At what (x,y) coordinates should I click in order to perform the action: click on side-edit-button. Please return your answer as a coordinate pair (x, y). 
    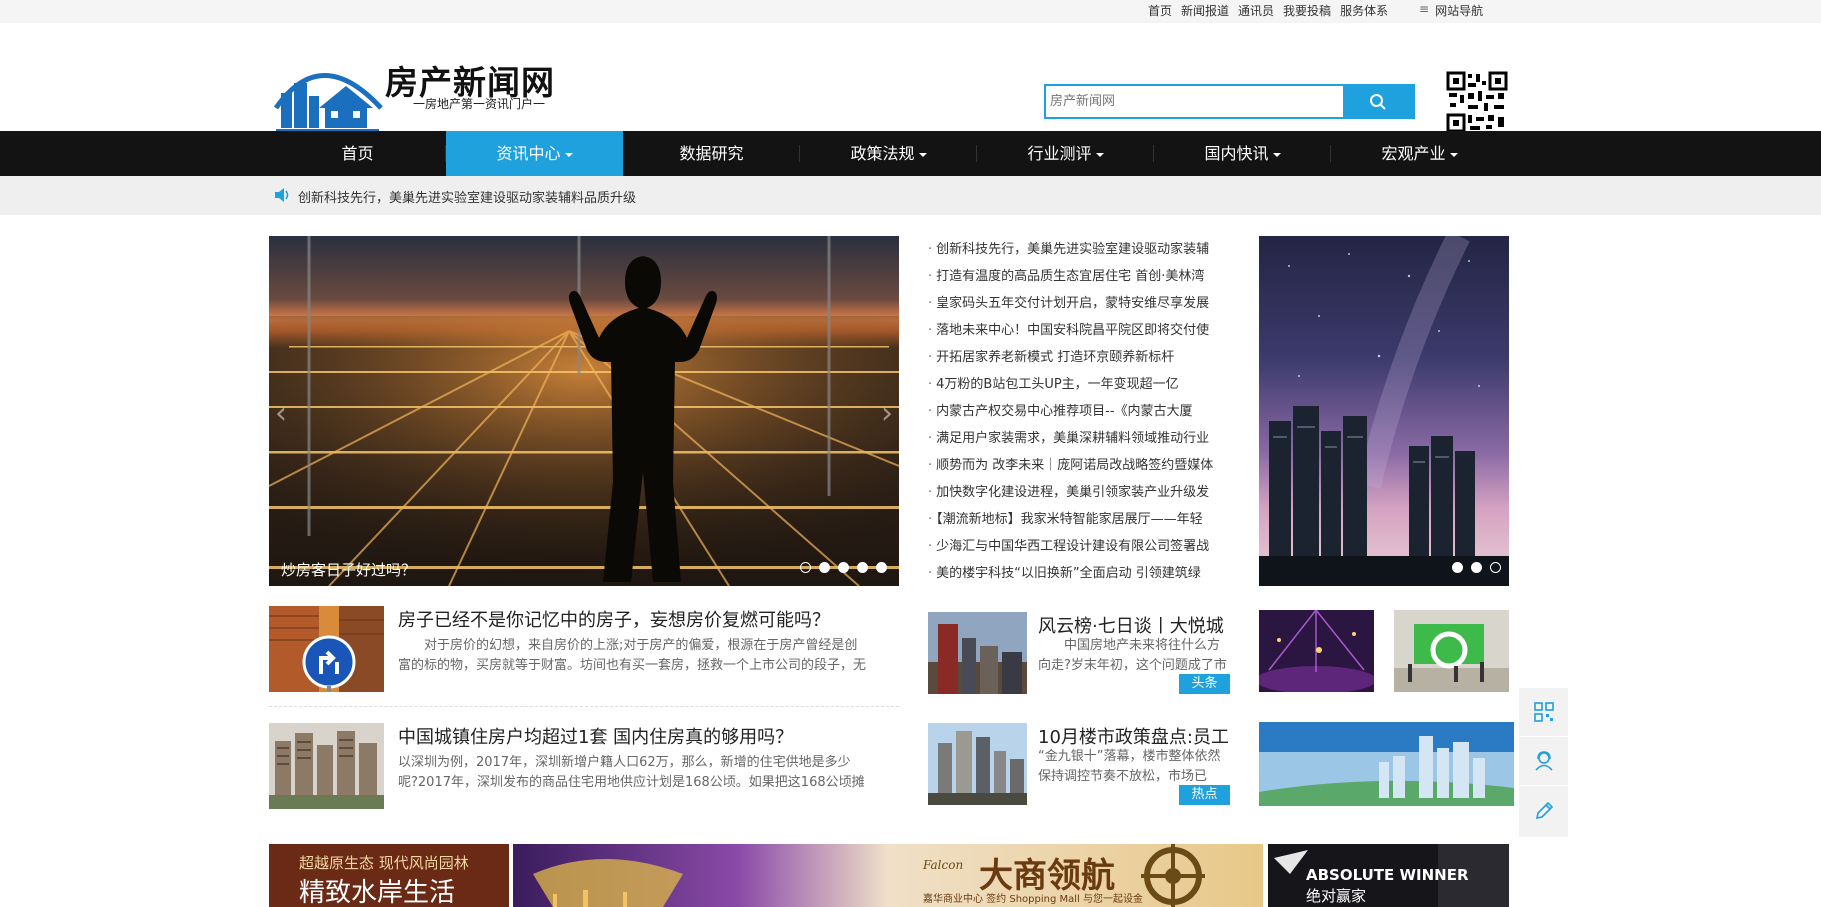
    Looking at the image, I should click on (1543, 810).